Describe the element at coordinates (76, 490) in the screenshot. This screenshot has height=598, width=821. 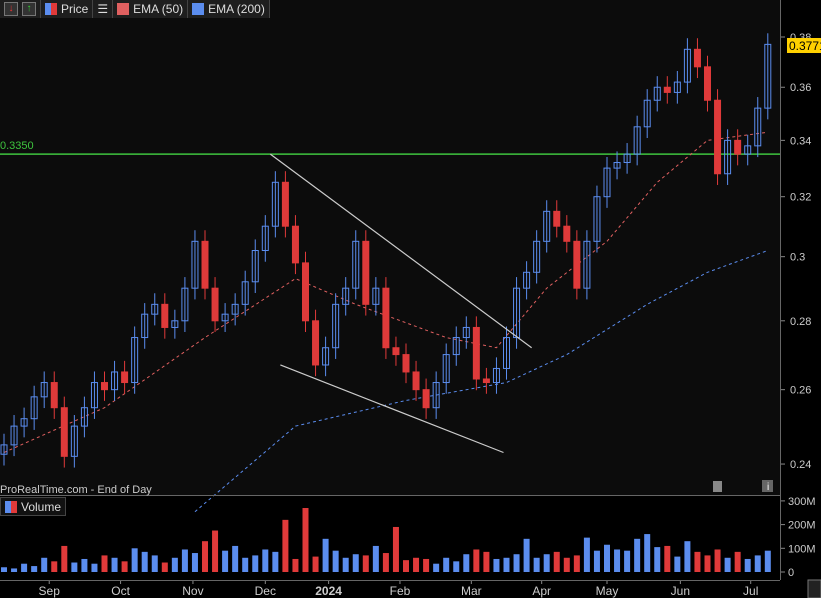
I see `watermark: ProRealTime.com - End of Day` at that location.